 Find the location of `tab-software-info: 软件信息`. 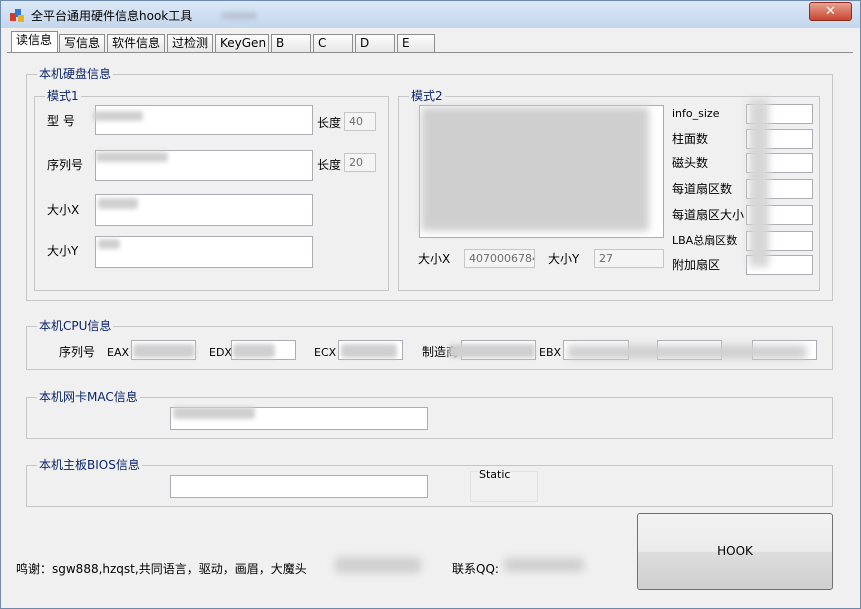

tab-software-info: 软件信息 is located at coordinates (136, 43).